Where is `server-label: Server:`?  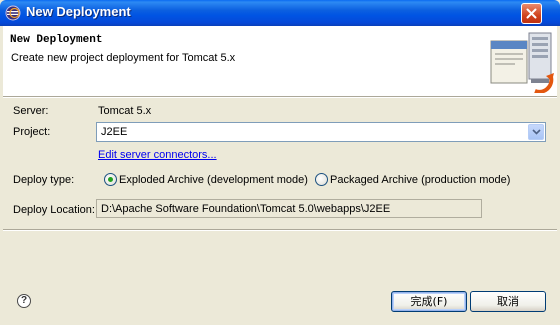
server-label: Server: is located at coordinates (31, 111).